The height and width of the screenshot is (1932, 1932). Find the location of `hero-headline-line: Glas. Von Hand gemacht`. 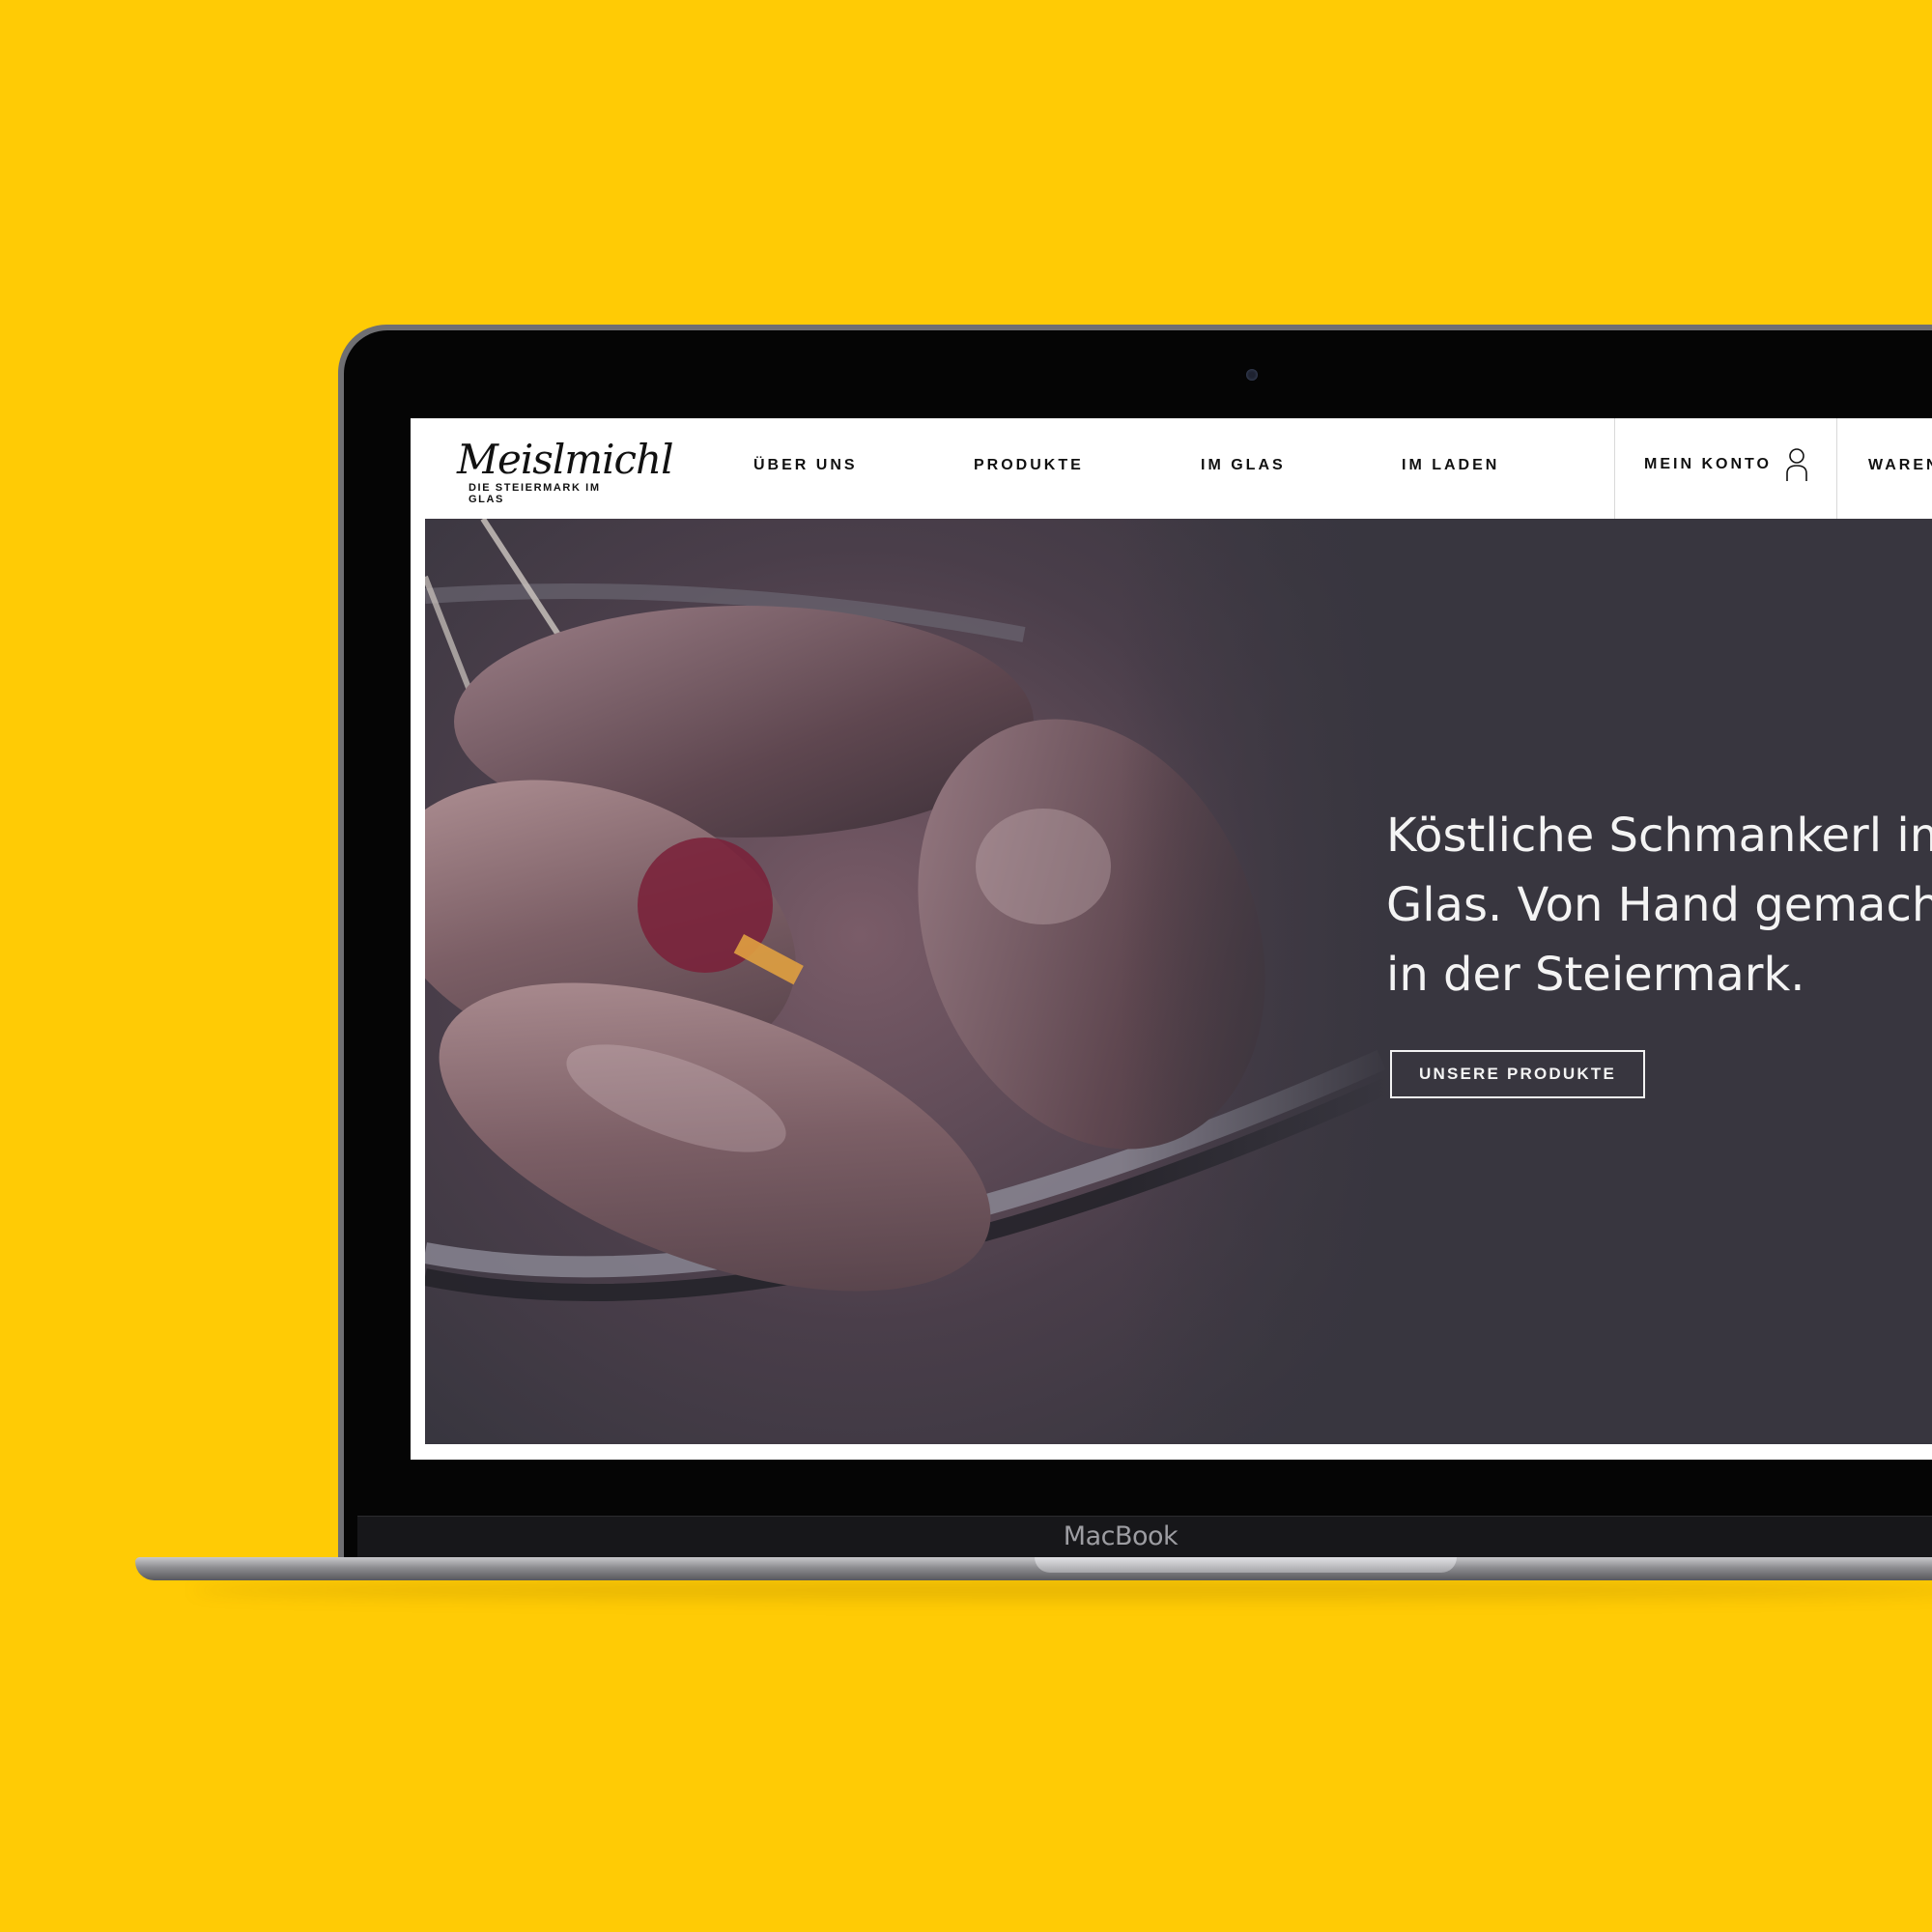

hero-headline-line: Glas. Von Hand gemacht is located at coordinates (1659, 905).